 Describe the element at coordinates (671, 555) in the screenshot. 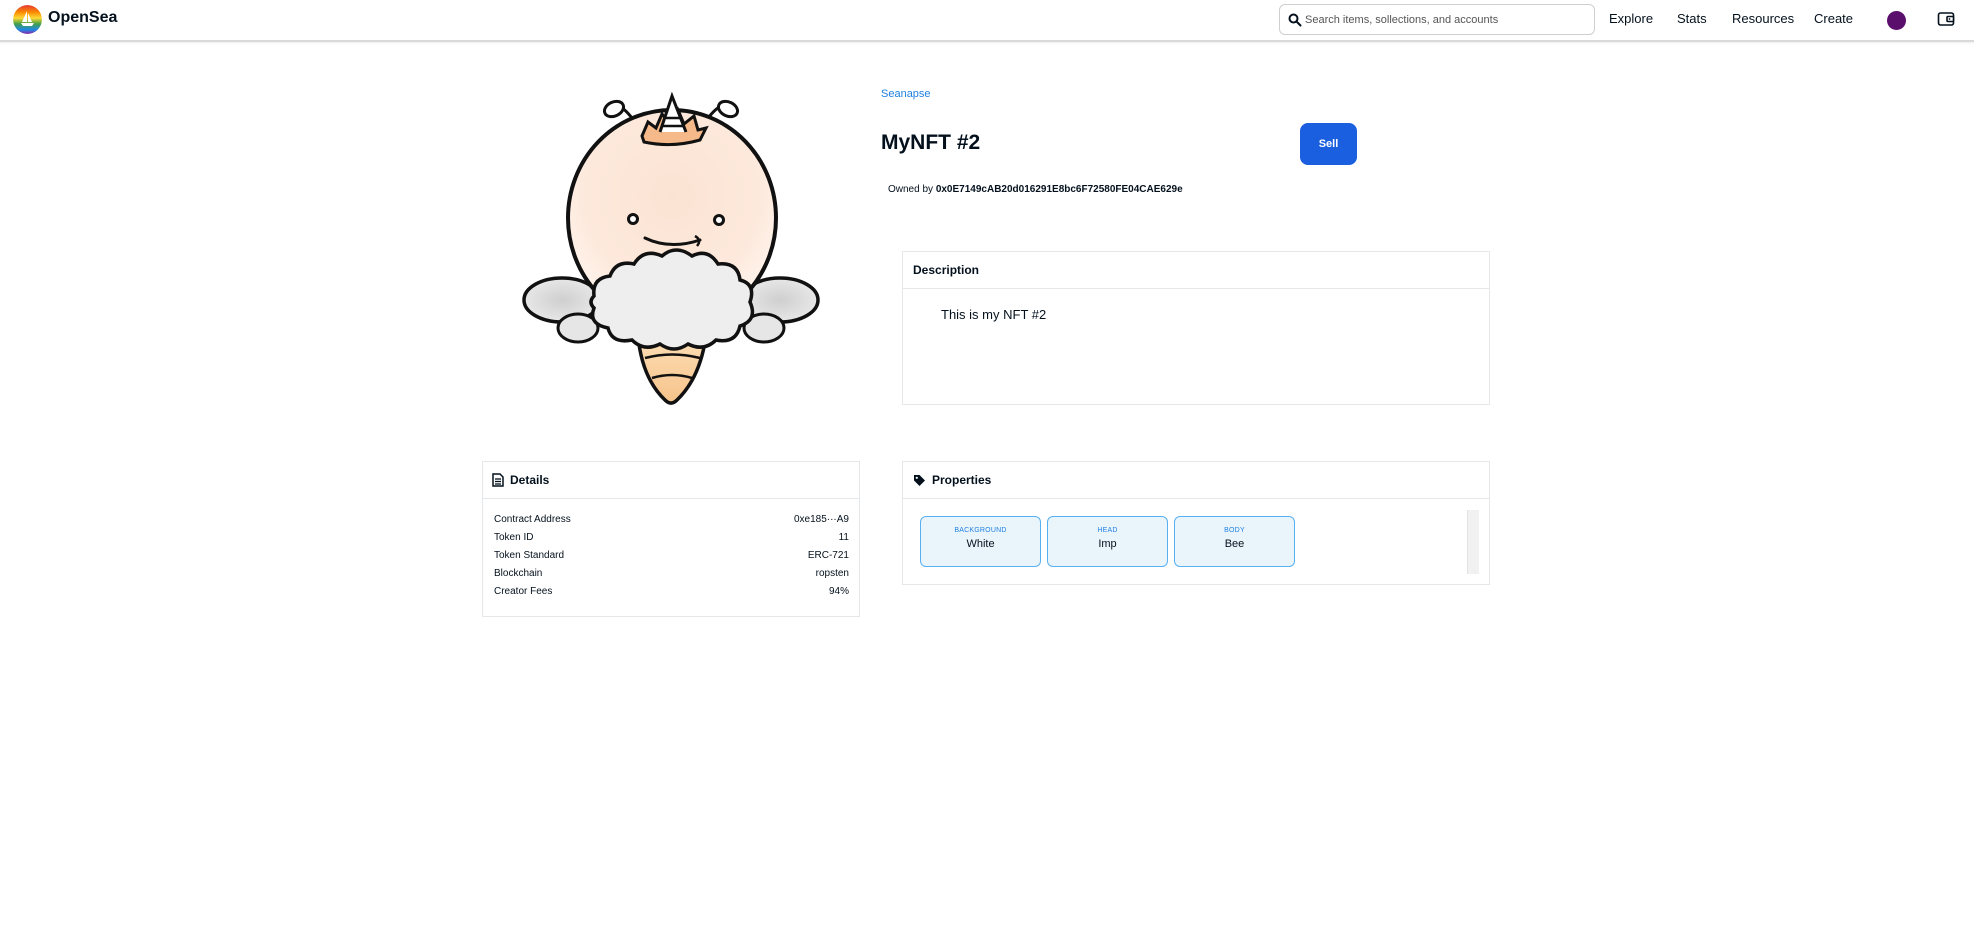

I see `detail-row-token-standard: Token Standard ERC-721` at that location.